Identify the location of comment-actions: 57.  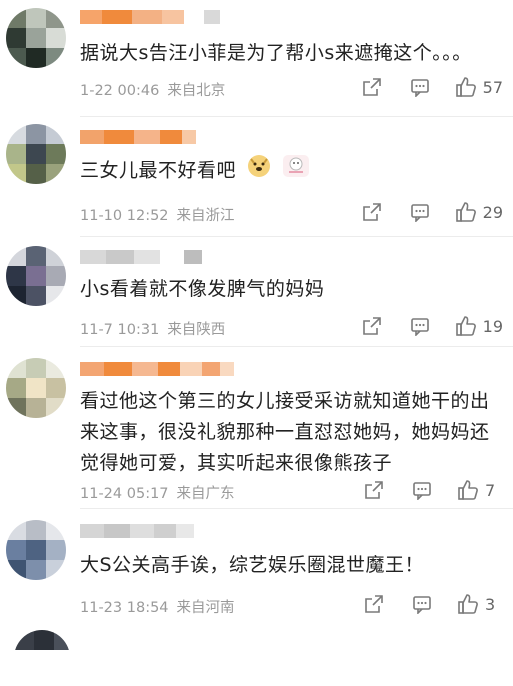
(432, 87).